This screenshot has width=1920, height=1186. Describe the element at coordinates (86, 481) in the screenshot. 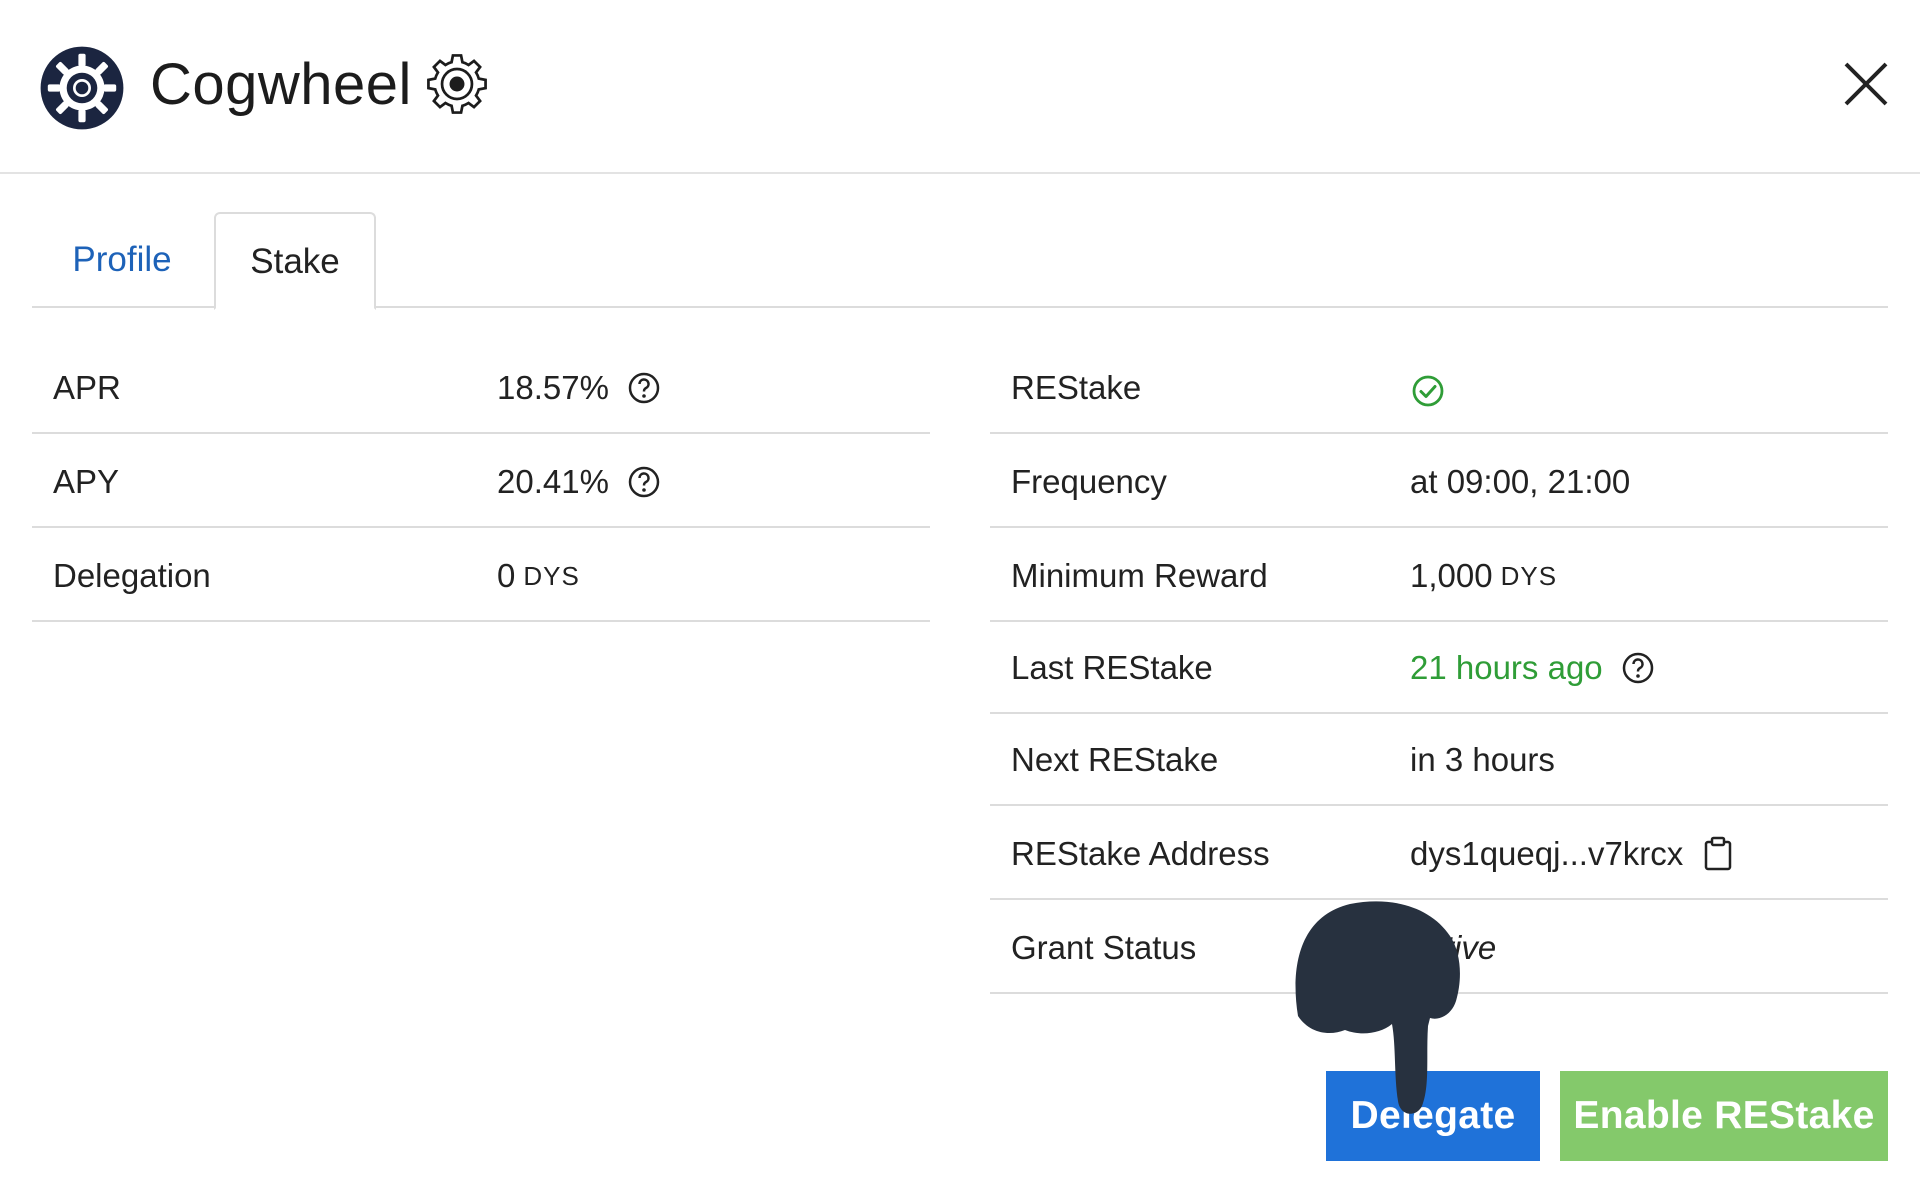

I see `apy-label: APY` at that location.